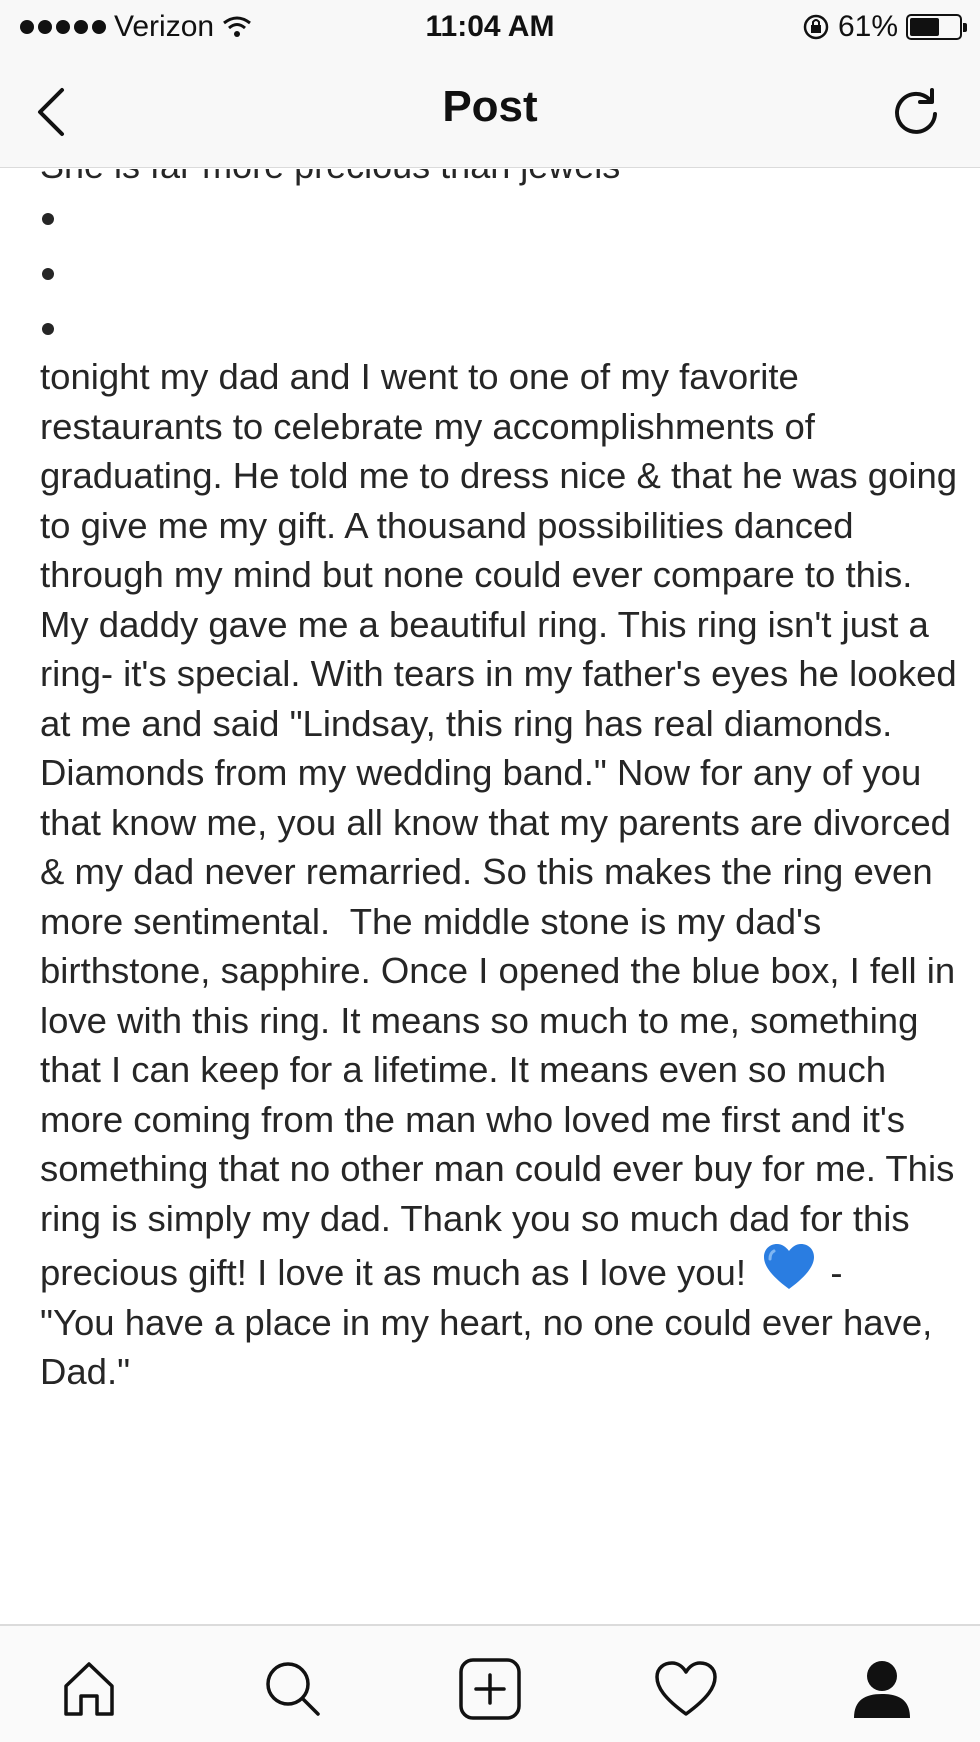 The image size is (980, 1742). Describe the element at coordinates (490, 106) in the screenshot. I see `page-title: Post` at that location.